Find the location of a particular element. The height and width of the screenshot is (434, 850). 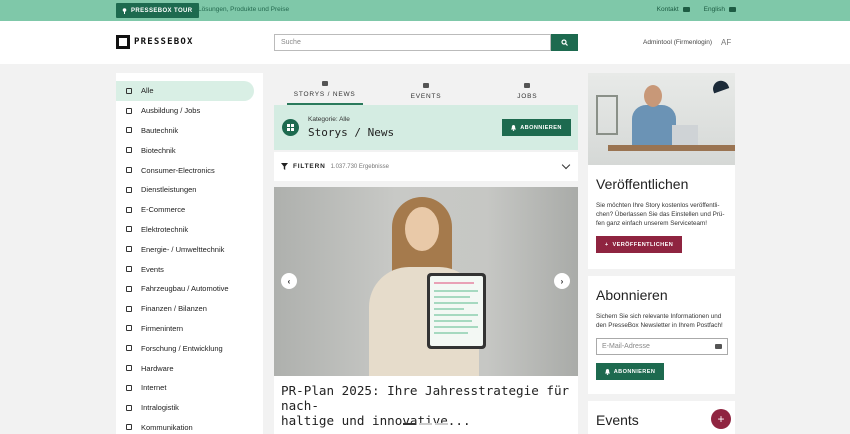

contact-link: Kontakt is located at coordinates (673, 9).